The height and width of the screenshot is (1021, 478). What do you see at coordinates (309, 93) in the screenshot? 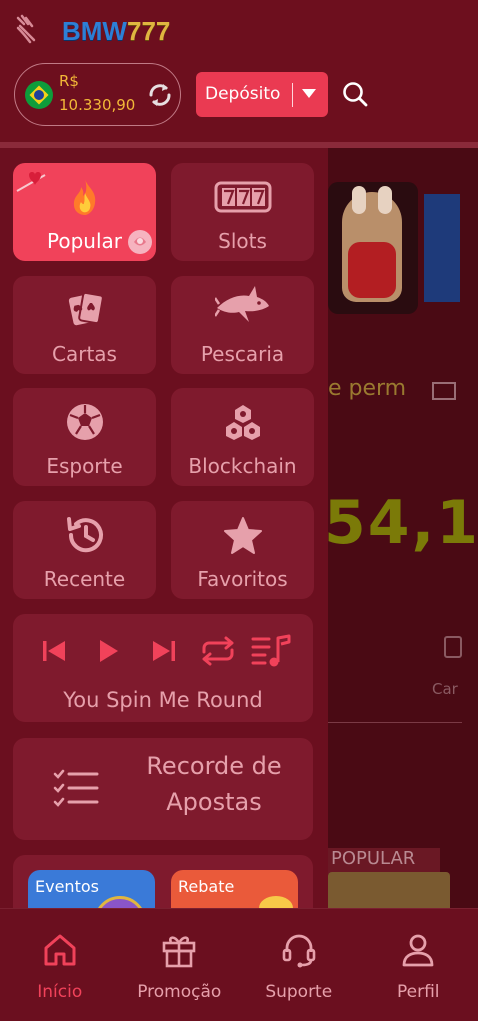
I see `chevron-down-icon` at bounding box center [309, 93].